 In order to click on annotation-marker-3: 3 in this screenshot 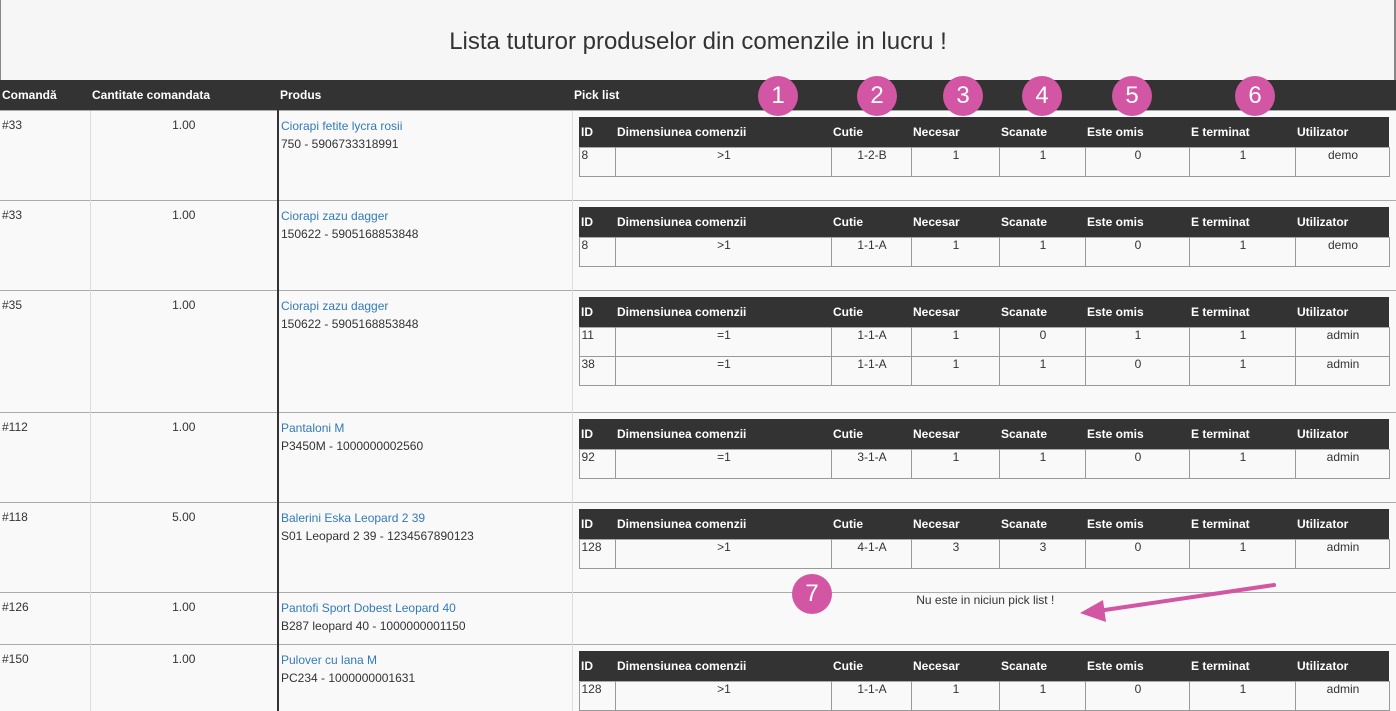, I will do `click(963, 96)`.